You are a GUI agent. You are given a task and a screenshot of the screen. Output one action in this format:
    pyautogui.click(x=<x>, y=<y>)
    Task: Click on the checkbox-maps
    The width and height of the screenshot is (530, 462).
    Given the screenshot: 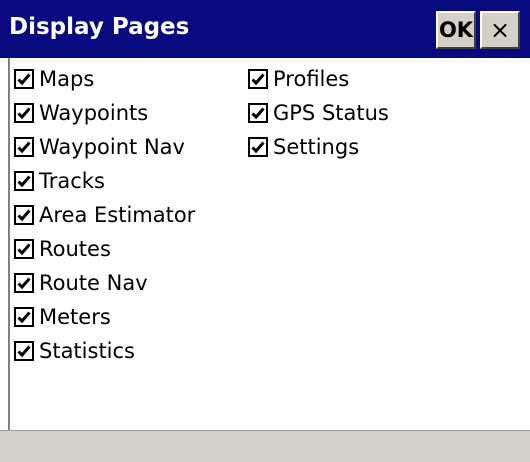 What is the action you would take?
    pyautogui.click(x=24, y=79)
    